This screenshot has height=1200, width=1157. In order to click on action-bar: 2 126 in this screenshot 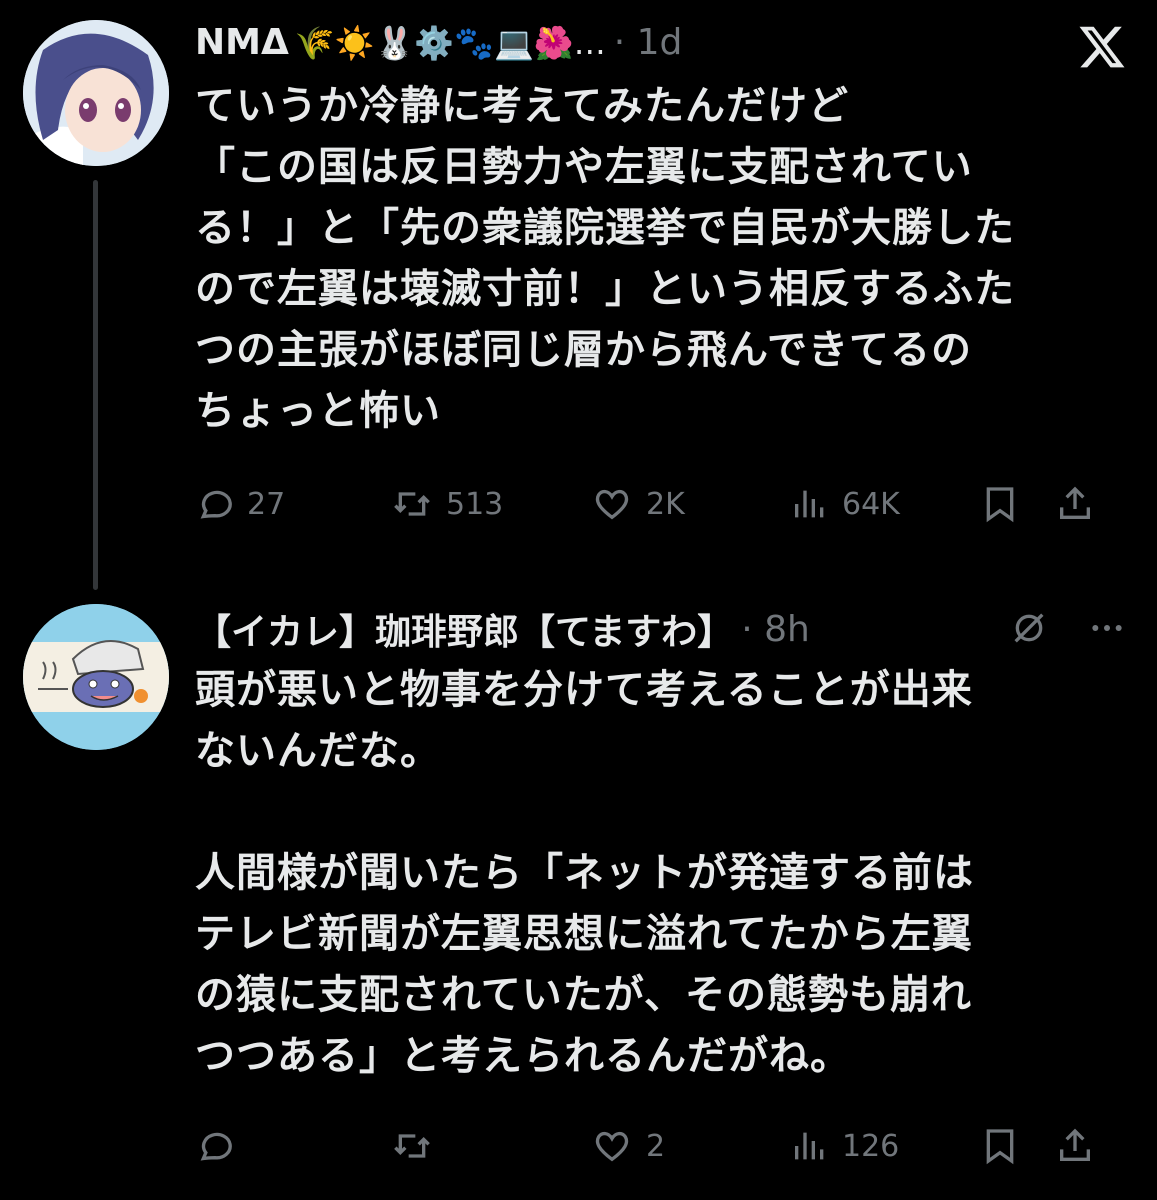, I will do `click(662, 1146)`.